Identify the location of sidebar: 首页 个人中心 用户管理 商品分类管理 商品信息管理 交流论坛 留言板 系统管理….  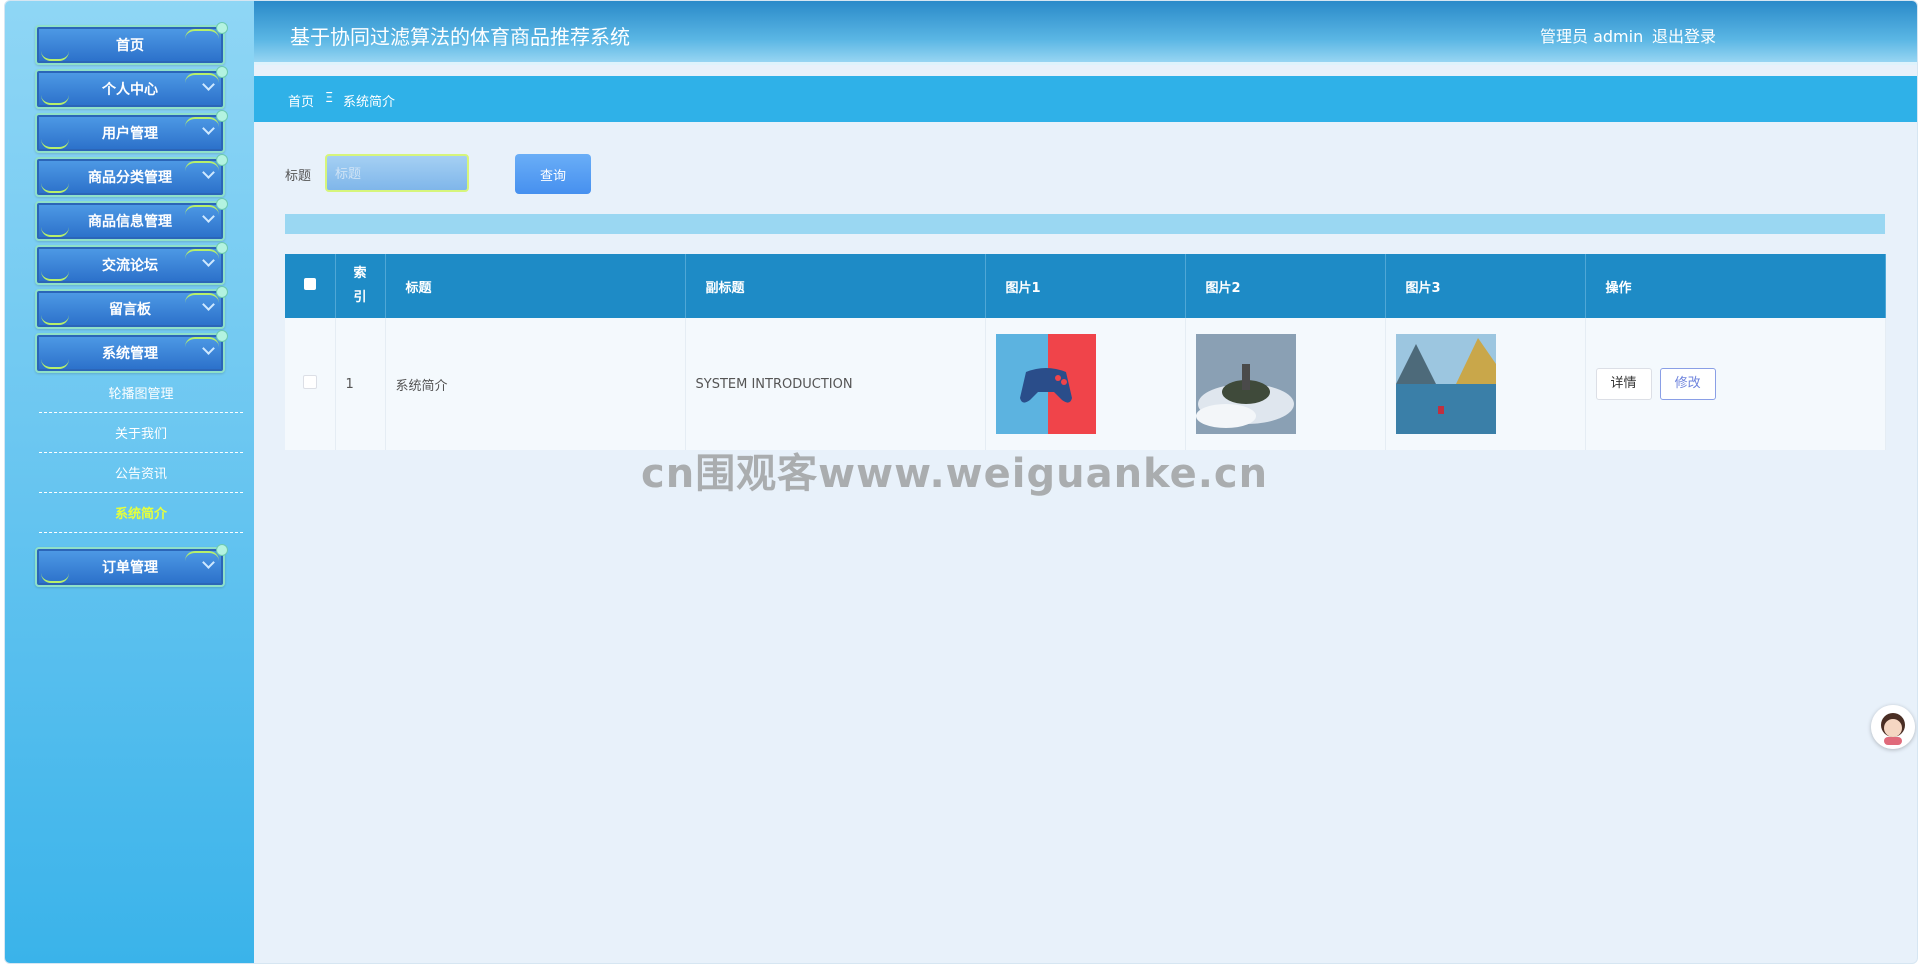
(129, 482).